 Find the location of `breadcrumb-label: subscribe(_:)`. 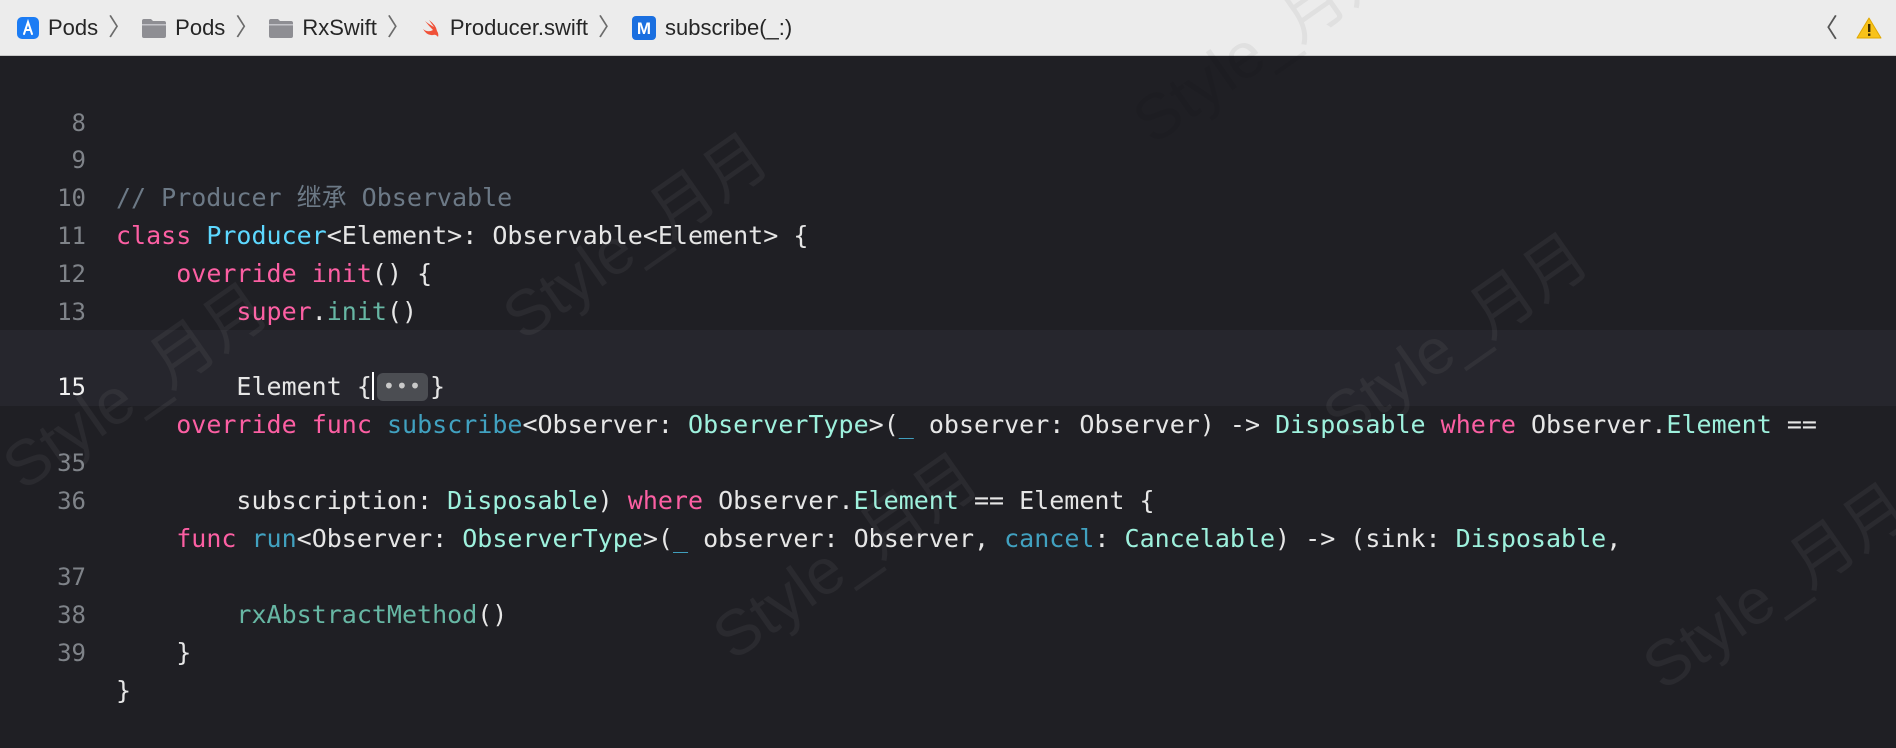

breadcrumb-label: subscribe(_:) is located at coordinates (729, 27).